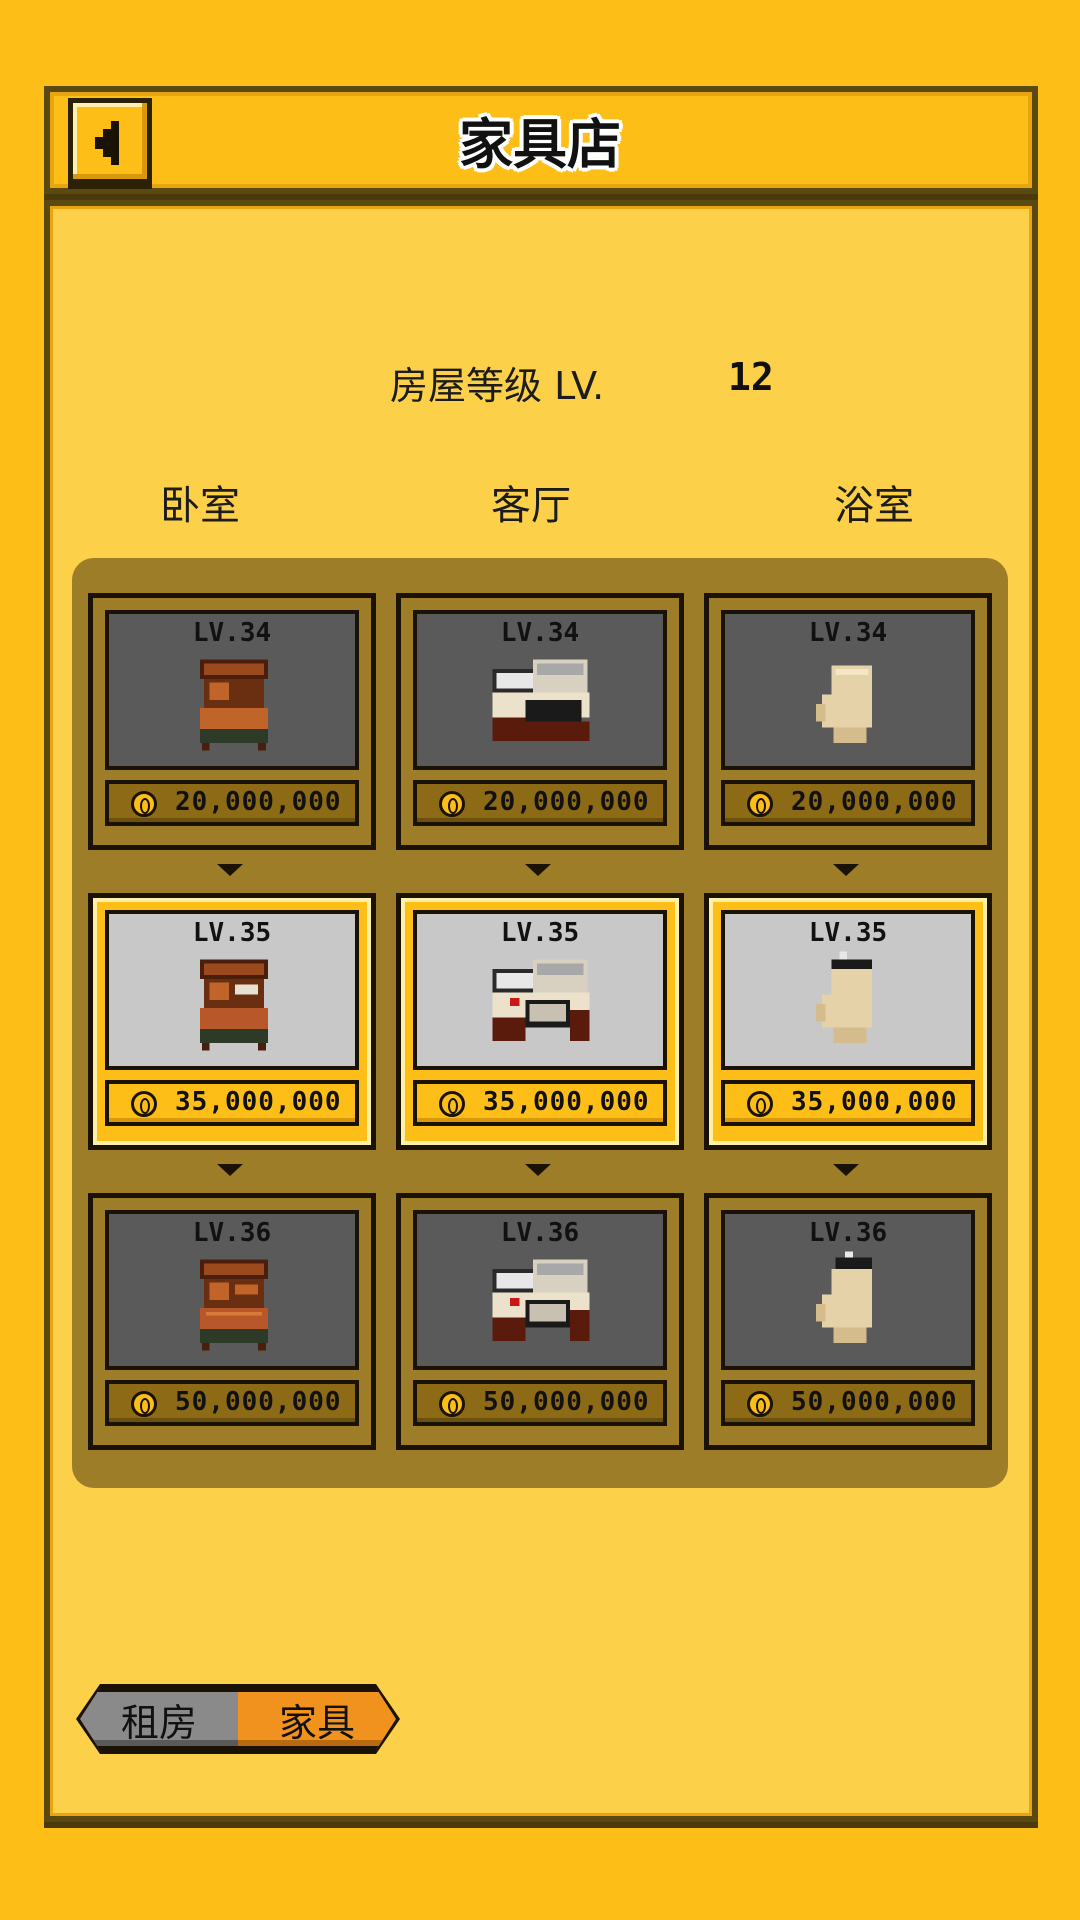  What do you see at coordinates (159, 1719) in the screenshot?
I see `tab-rent: 租房` at bounding box center [159, 1719].